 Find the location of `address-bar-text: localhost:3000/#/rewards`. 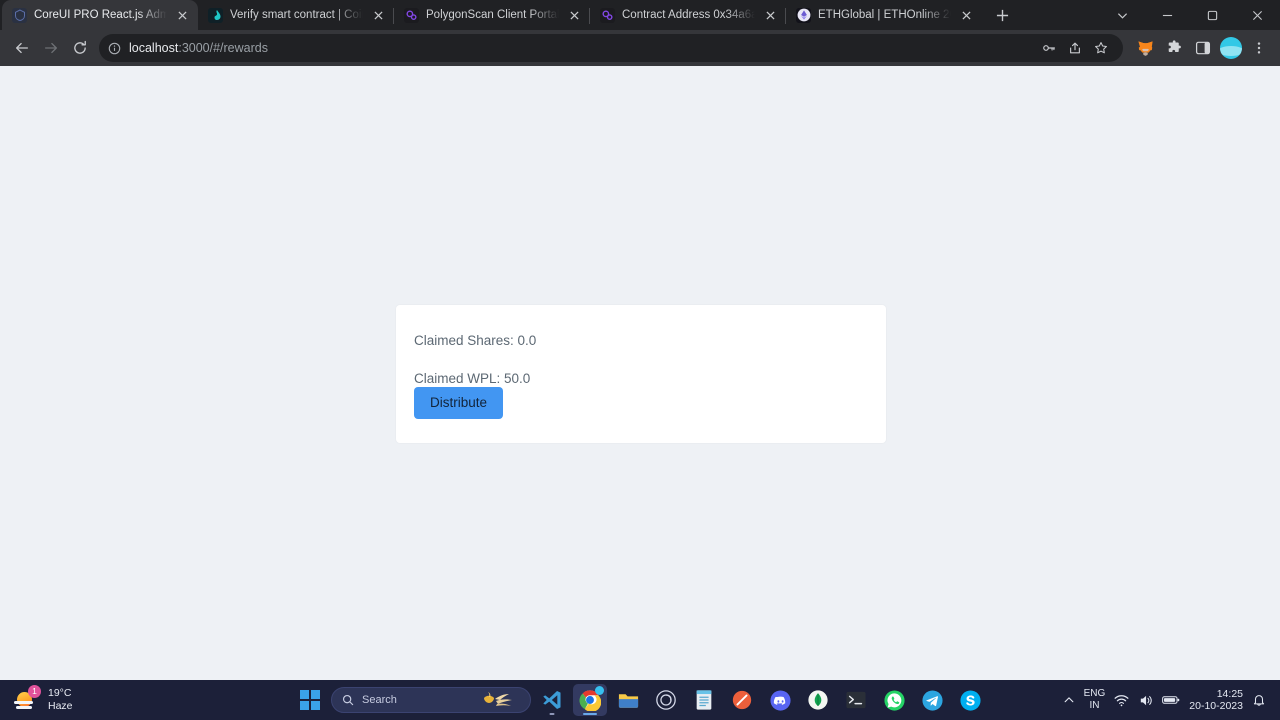

address-bar-text: localhost:3000/#/rewards is located at coordinates (198, 48).